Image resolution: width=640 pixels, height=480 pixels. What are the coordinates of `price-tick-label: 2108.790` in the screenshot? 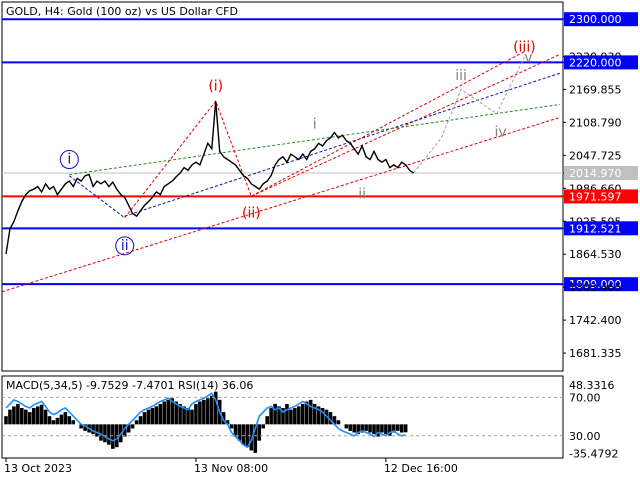 It's located at (595, 122).